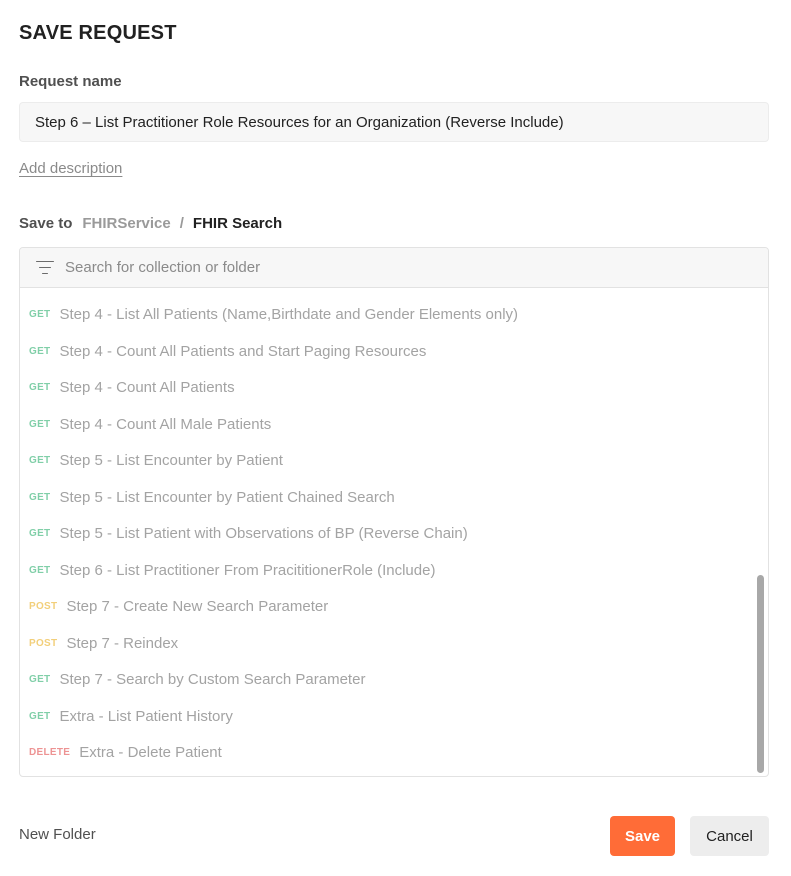 This screenshot has height=876, width=791. What do you see at coordinates (394, 607) in the screenshot?
I see `request-list-item: POST Step 7 - Create New Search Parameter` at bounding box center [394, 607].